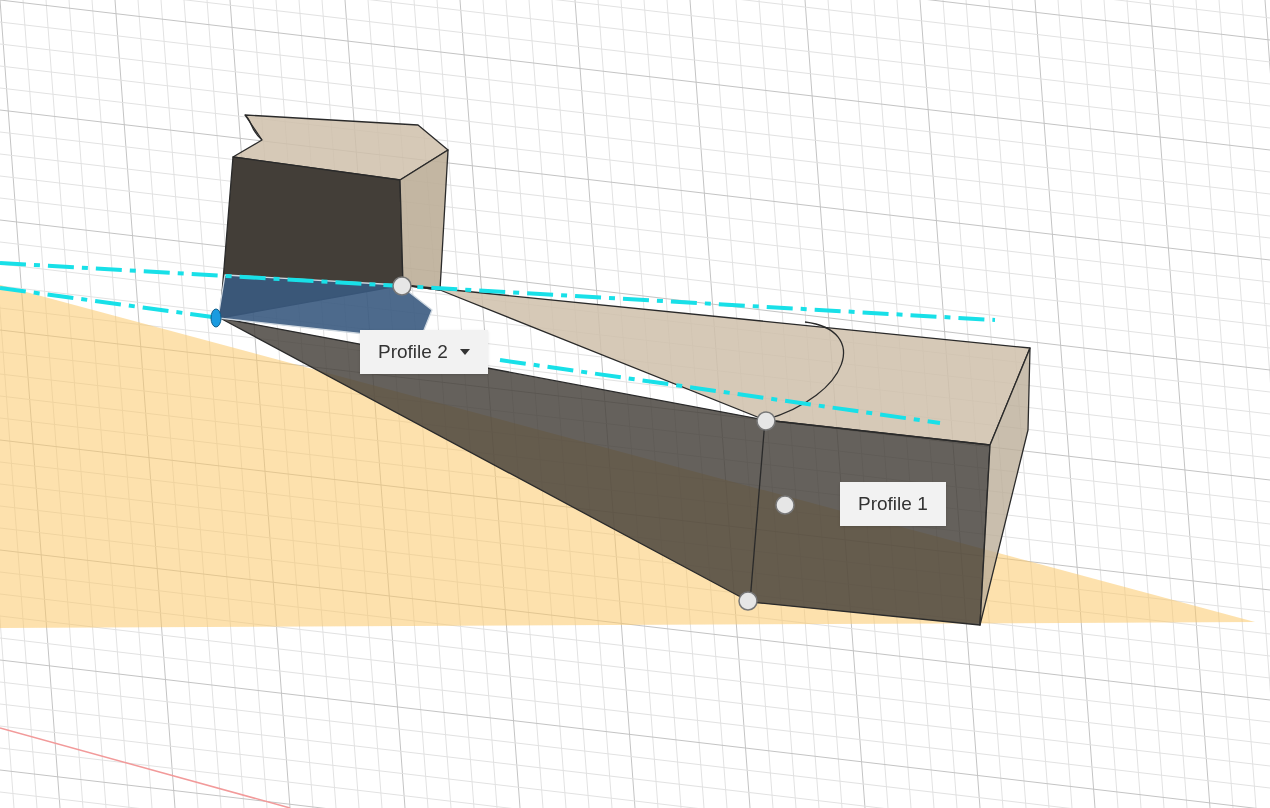  Describe the element at coordinates (464, 352) in the screenshot. I see `dropdown-caret-icon` at that location.